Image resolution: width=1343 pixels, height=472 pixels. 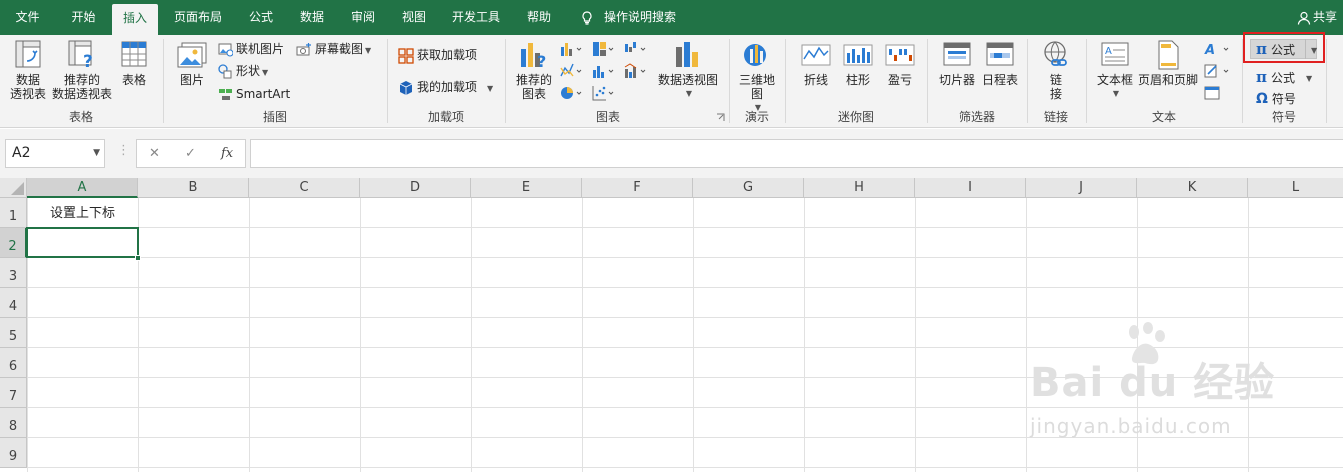 I want to click on formula-bar: A2 ▼ ⋮ ✕ ✓ fx, so click(x=671, y=153).